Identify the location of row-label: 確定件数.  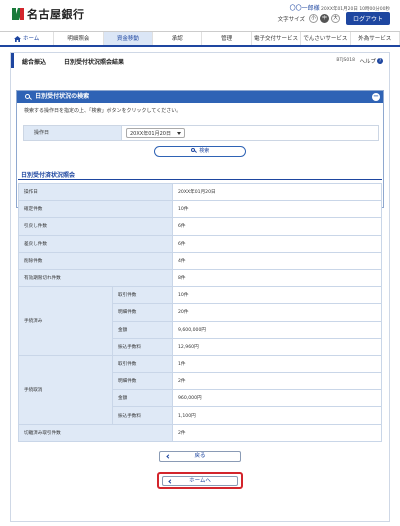
(95, 209).